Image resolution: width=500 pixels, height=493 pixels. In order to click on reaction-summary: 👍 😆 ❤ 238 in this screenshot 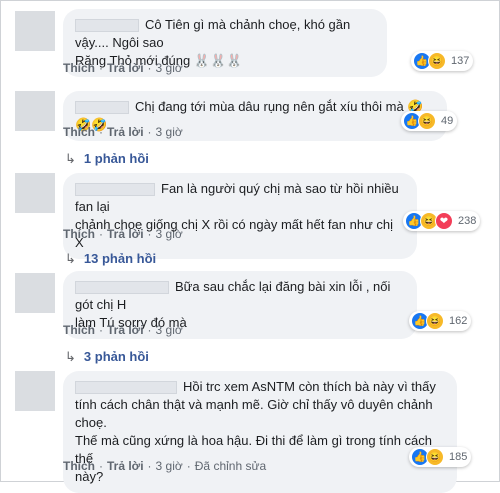, I will do `click(442, 221)`.